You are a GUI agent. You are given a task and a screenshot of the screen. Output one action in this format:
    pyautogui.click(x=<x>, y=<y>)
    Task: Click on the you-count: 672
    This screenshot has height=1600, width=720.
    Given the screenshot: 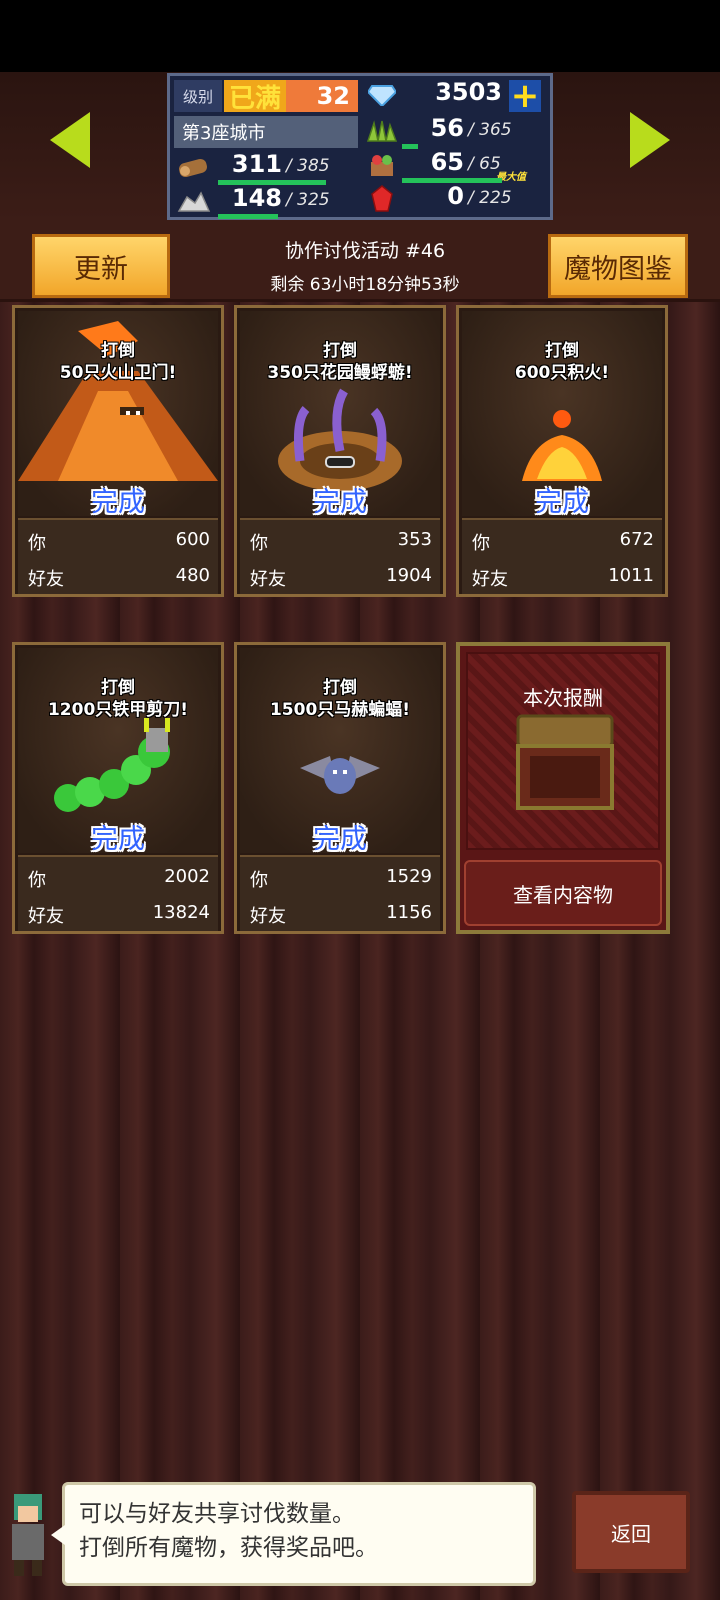 What is the action you would take?
    pyautogui.click(x=636, y=539)
    